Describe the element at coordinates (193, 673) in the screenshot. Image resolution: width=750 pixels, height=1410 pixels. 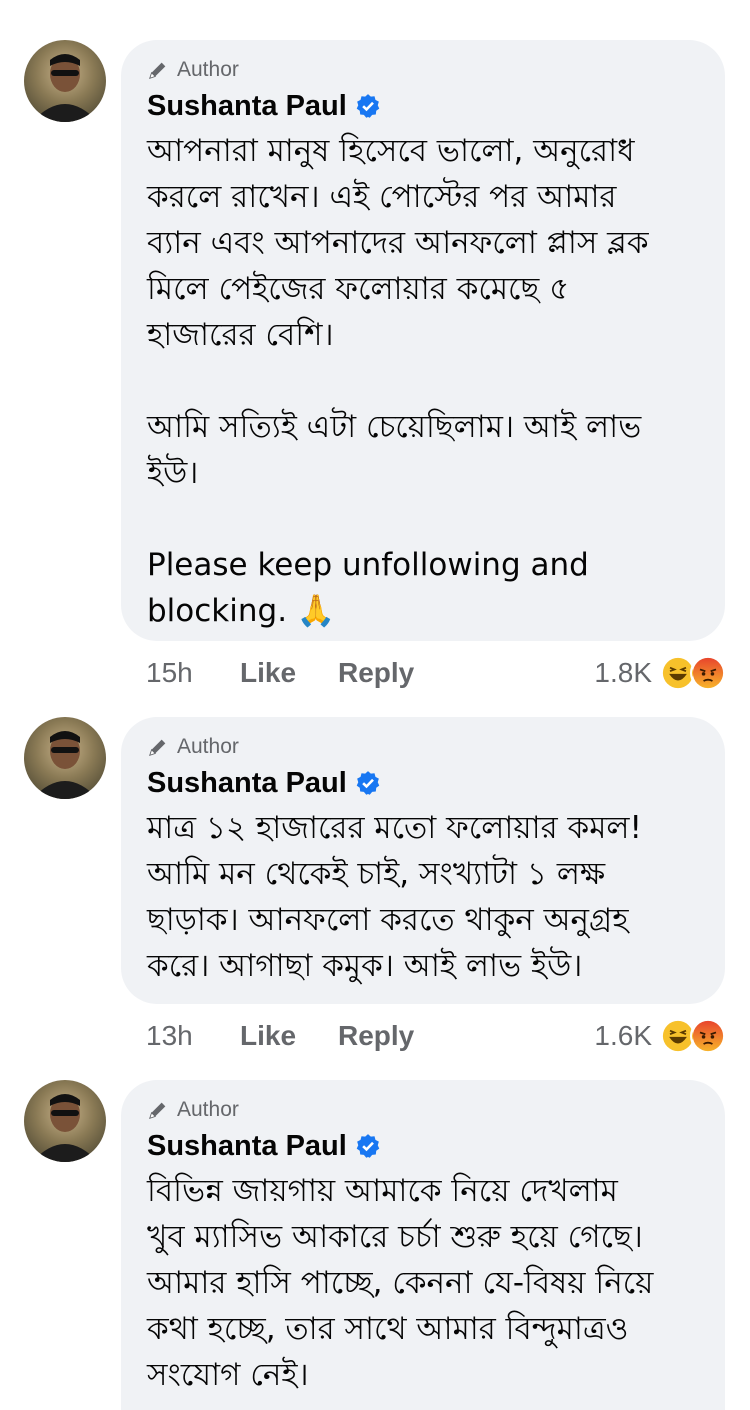
I see `timestamp: 15h` at that location.